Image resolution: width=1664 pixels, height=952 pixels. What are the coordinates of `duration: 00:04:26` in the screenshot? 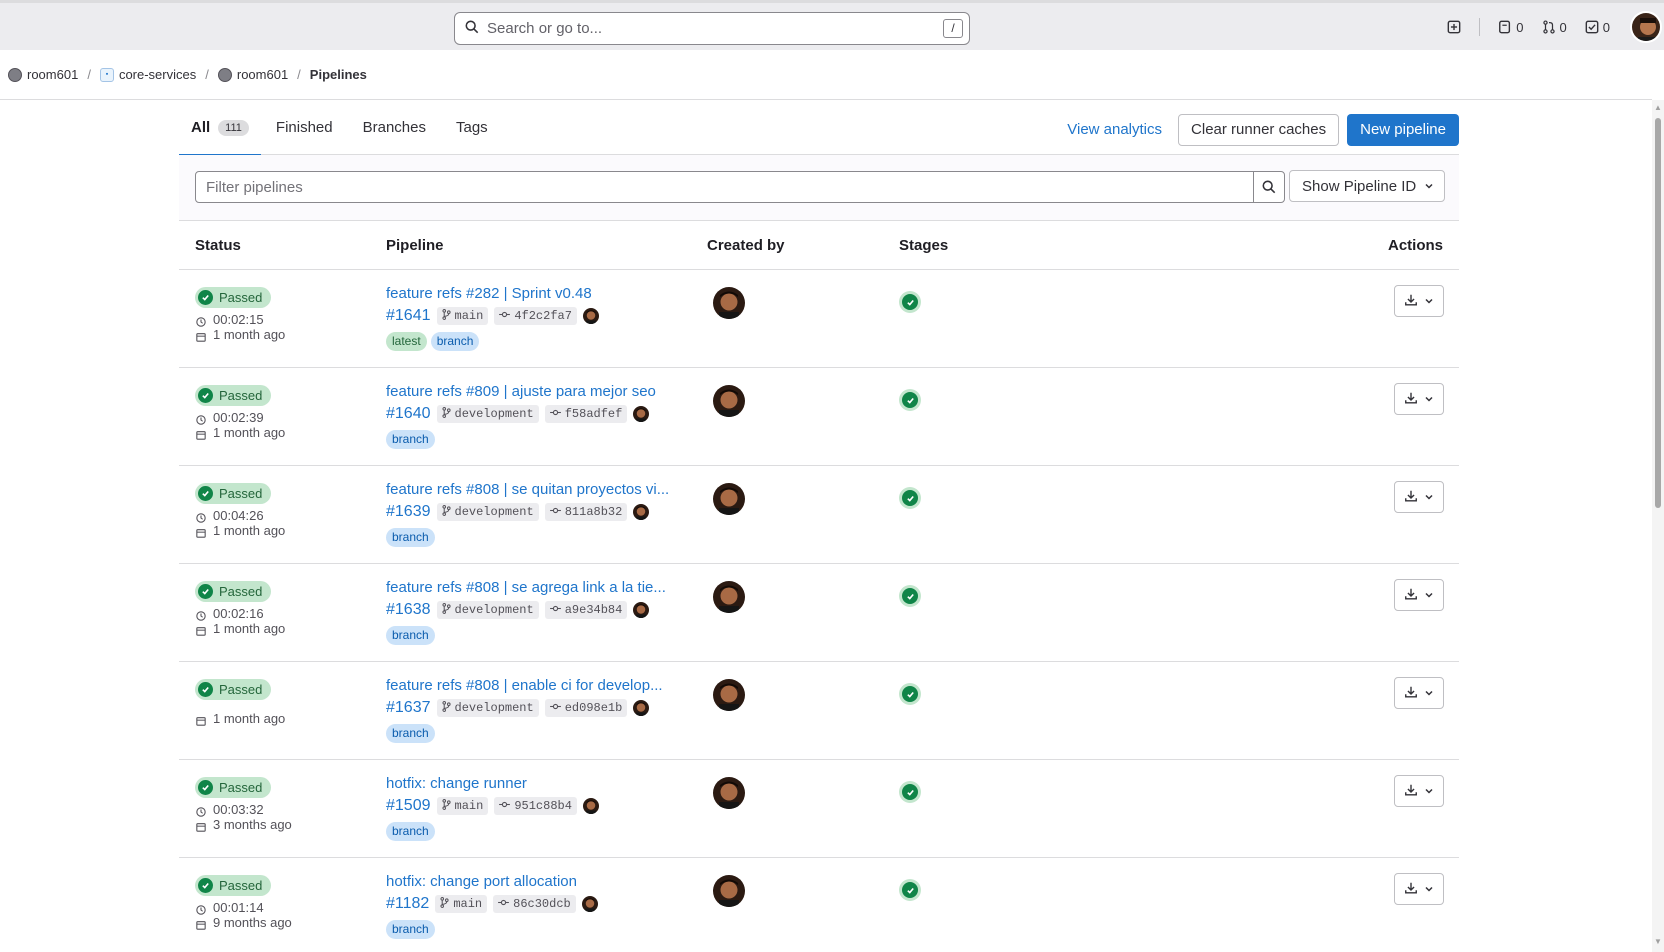 It's located at (230, 515).